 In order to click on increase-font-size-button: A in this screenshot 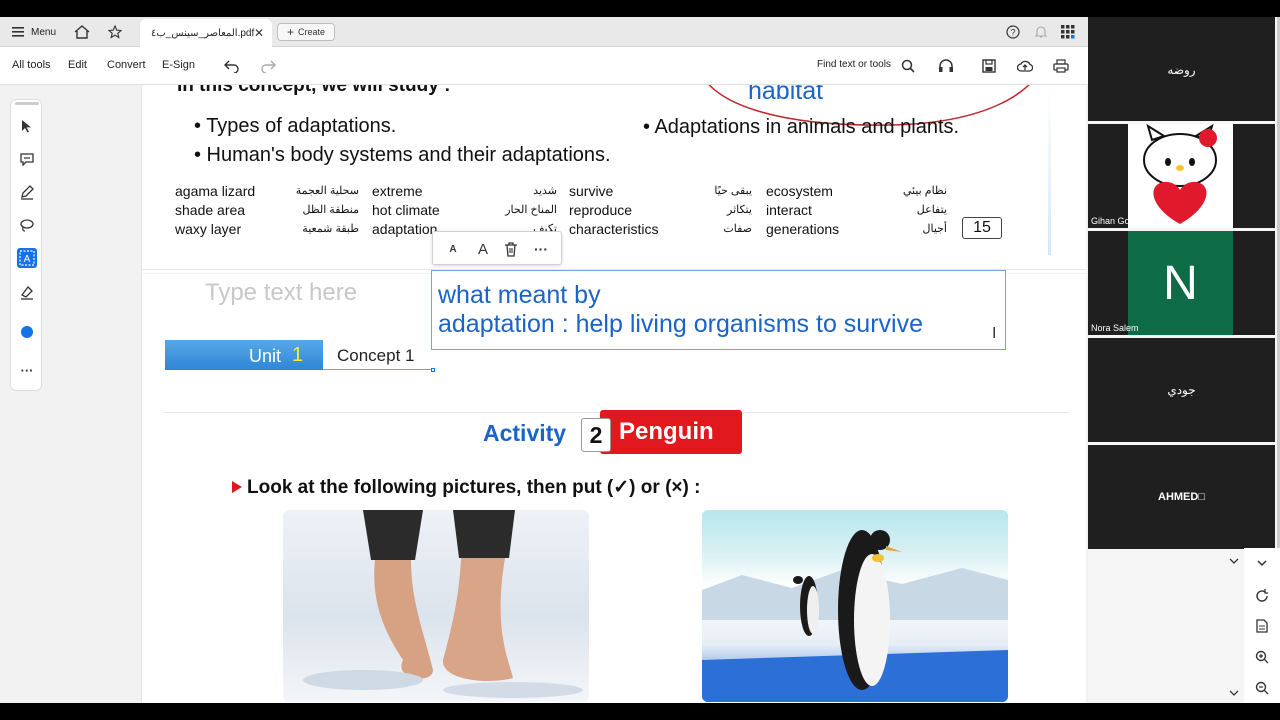, I will do `click(483, 249)`.